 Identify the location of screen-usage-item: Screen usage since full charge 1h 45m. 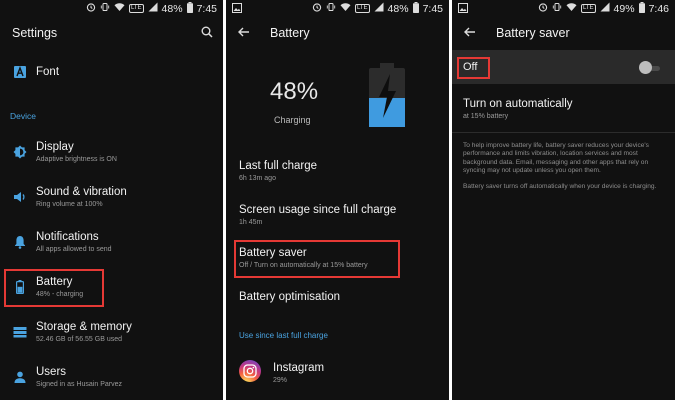
(317, 215).